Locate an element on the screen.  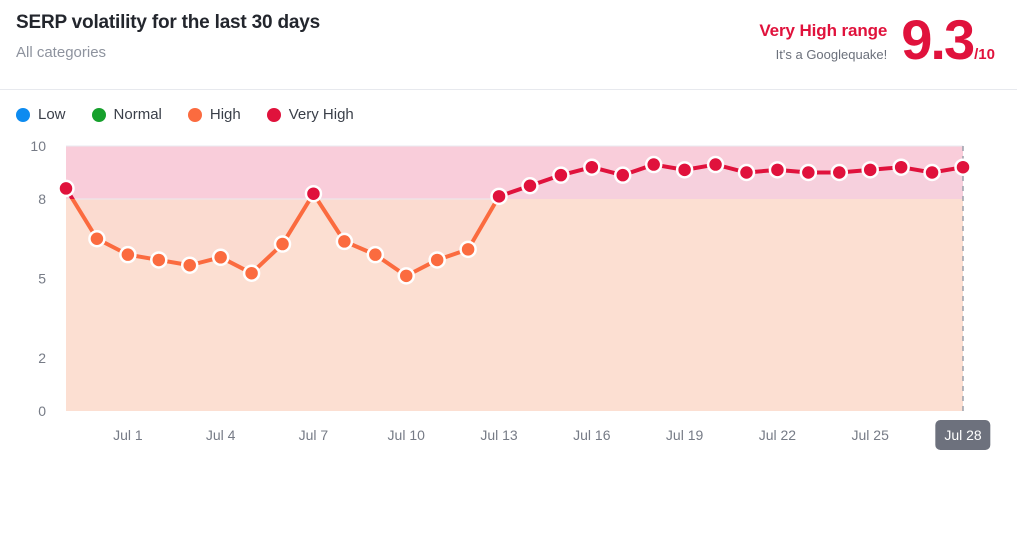
y-axis-tick-label: 8 is located at coordinates (42, 199).